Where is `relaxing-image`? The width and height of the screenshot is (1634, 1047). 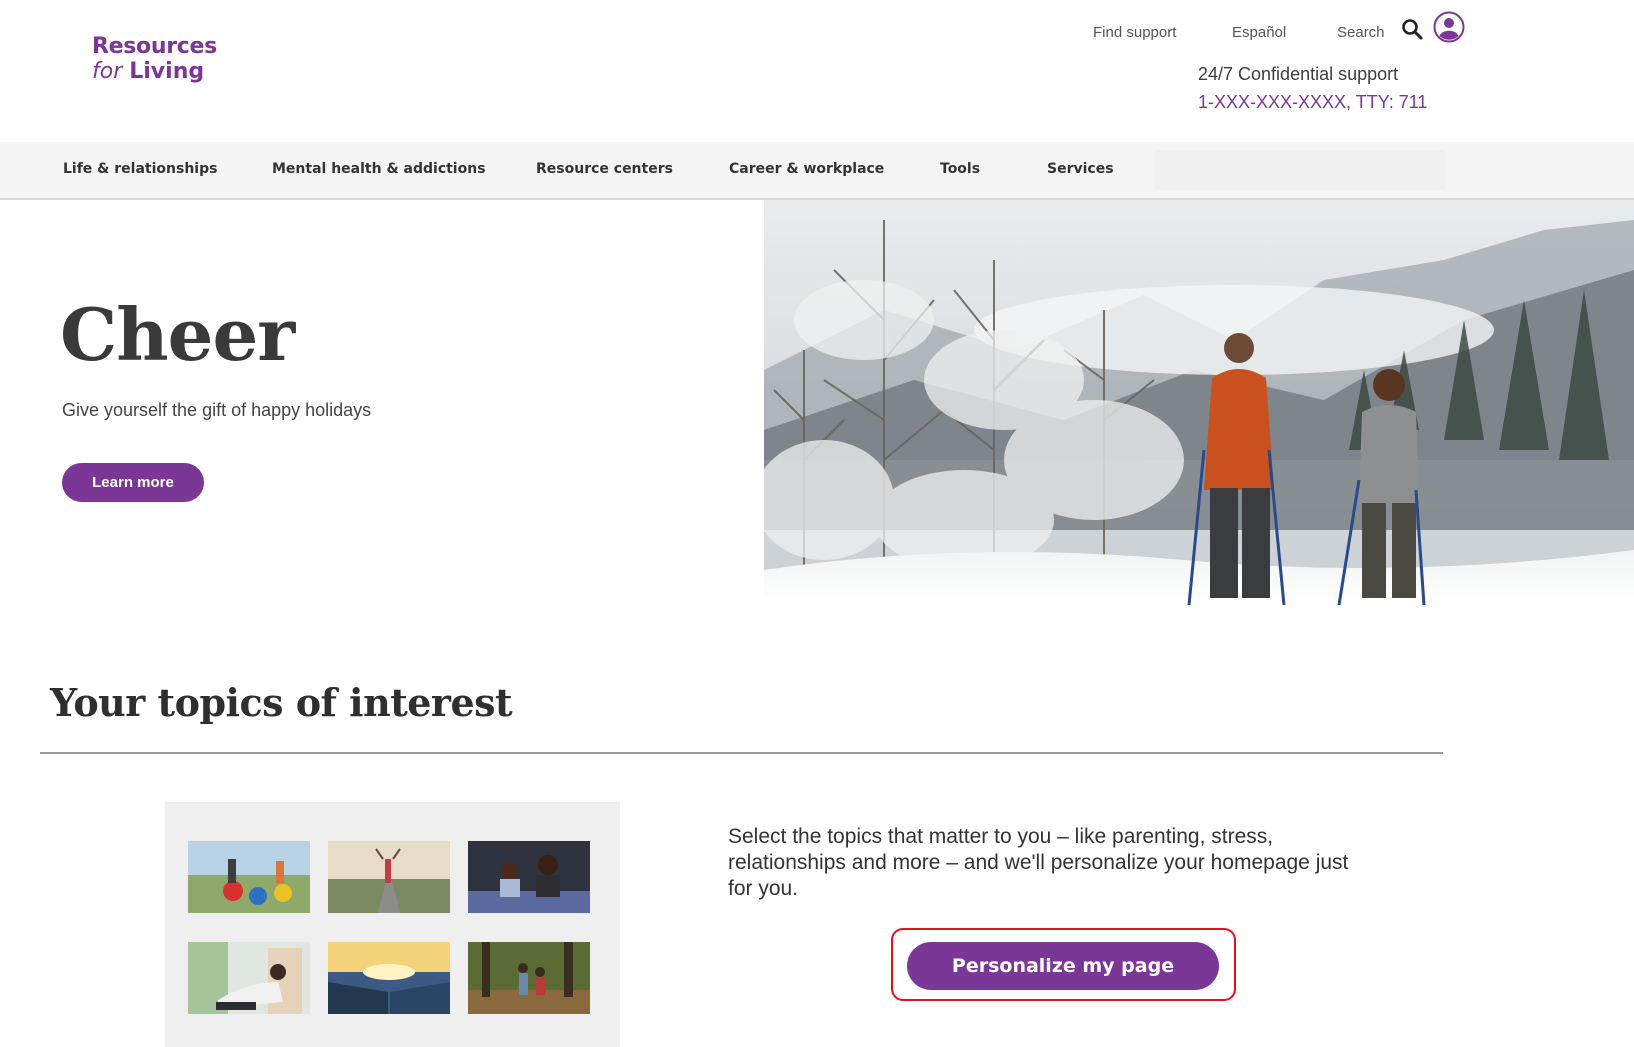
relaxing-image is located at coordinates (249, 978).